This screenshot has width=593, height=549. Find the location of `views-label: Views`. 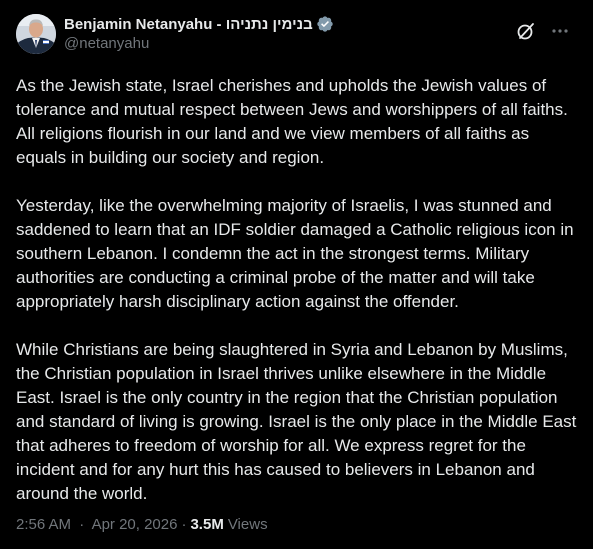

views-label: Views is located at coordinates (247, 524).